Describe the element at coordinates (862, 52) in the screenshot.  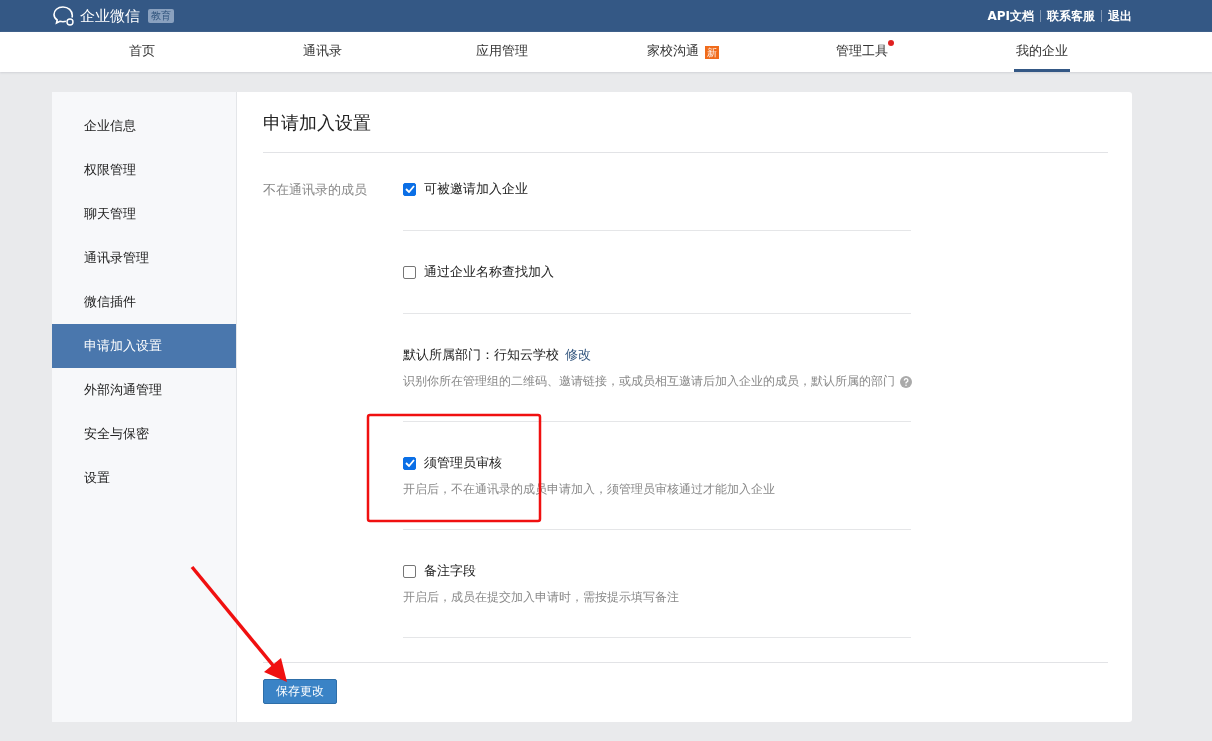
I see `nav-tab: 管理工具` at that location.